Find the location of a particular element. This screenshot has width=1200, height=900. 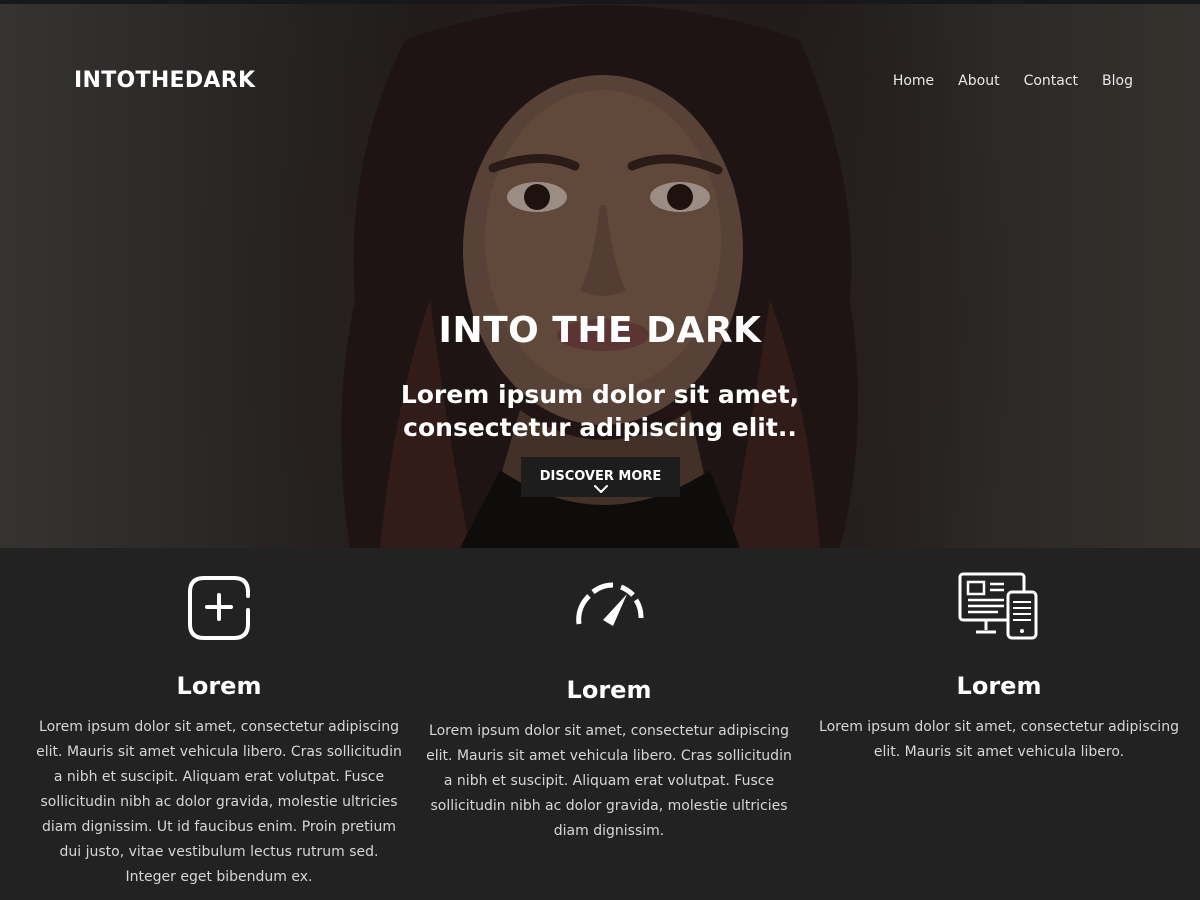

nav-about: About is located at coordinates (978, 81).